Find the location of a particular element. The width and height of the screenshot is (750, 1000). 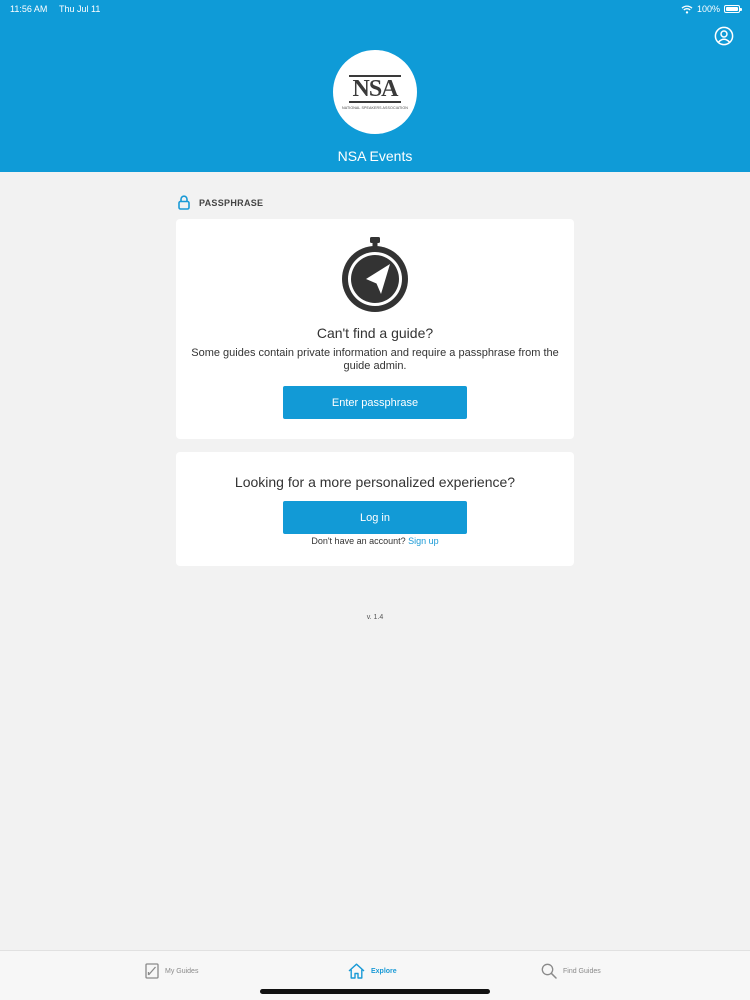

tab-label: My Guides is located at coordinates (182, 971).